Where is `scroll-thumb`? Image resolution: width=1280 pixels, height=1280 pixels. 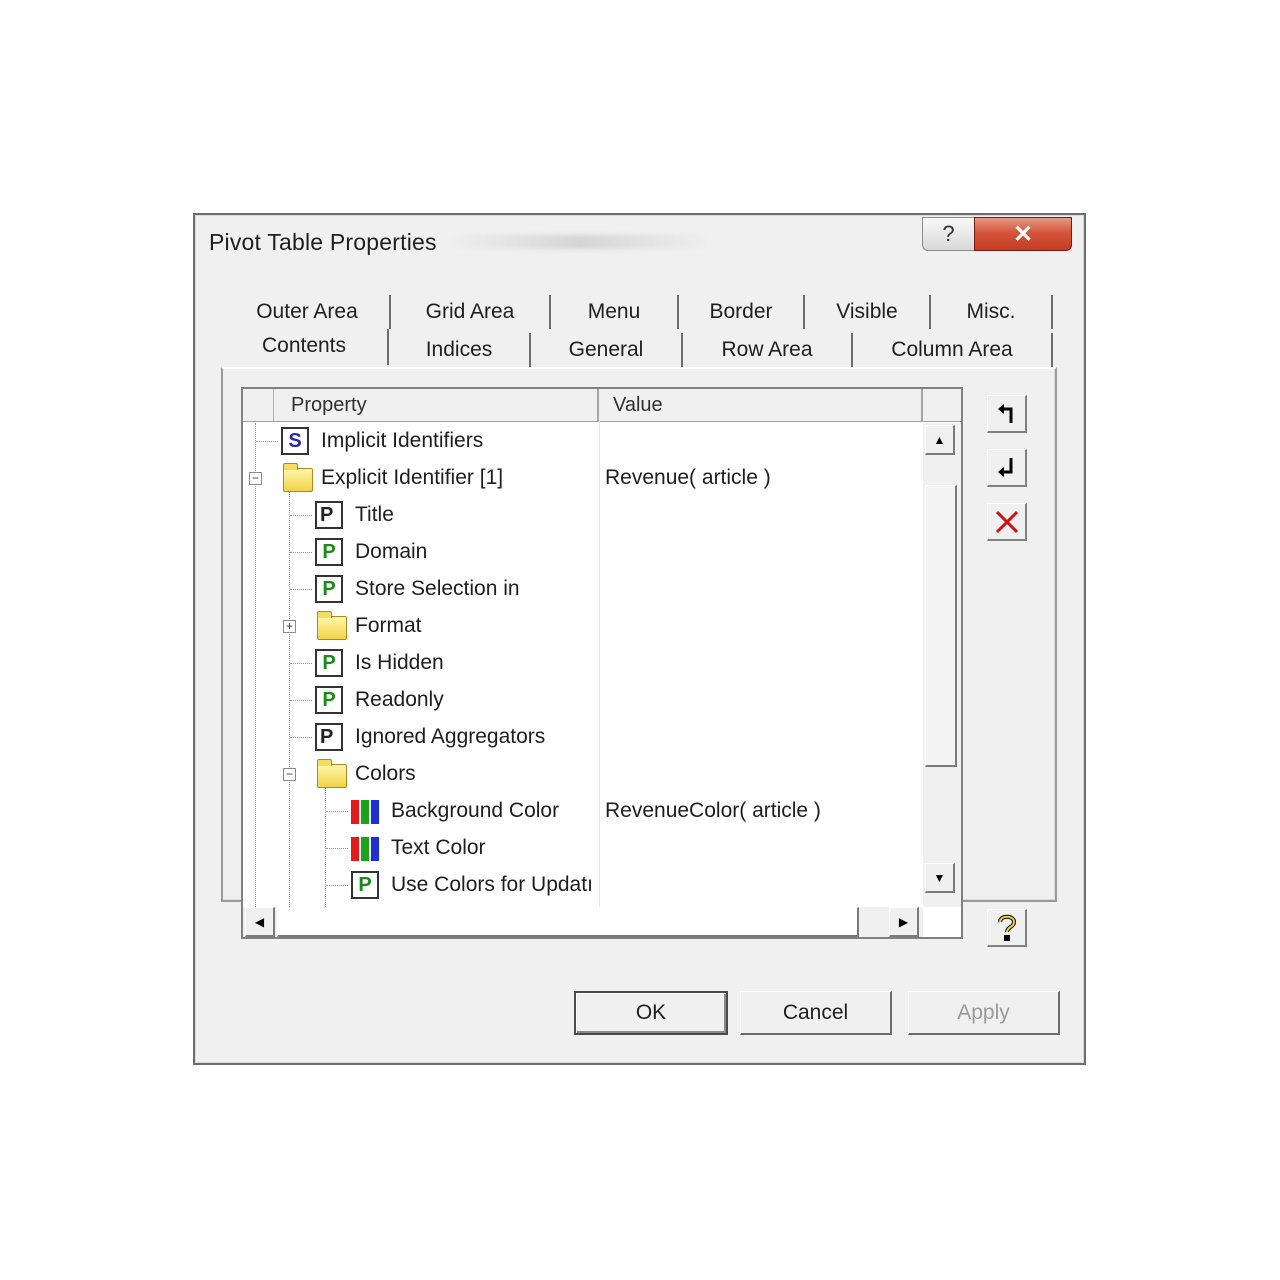
scroll-thumb is located at coordinates (941, 626).